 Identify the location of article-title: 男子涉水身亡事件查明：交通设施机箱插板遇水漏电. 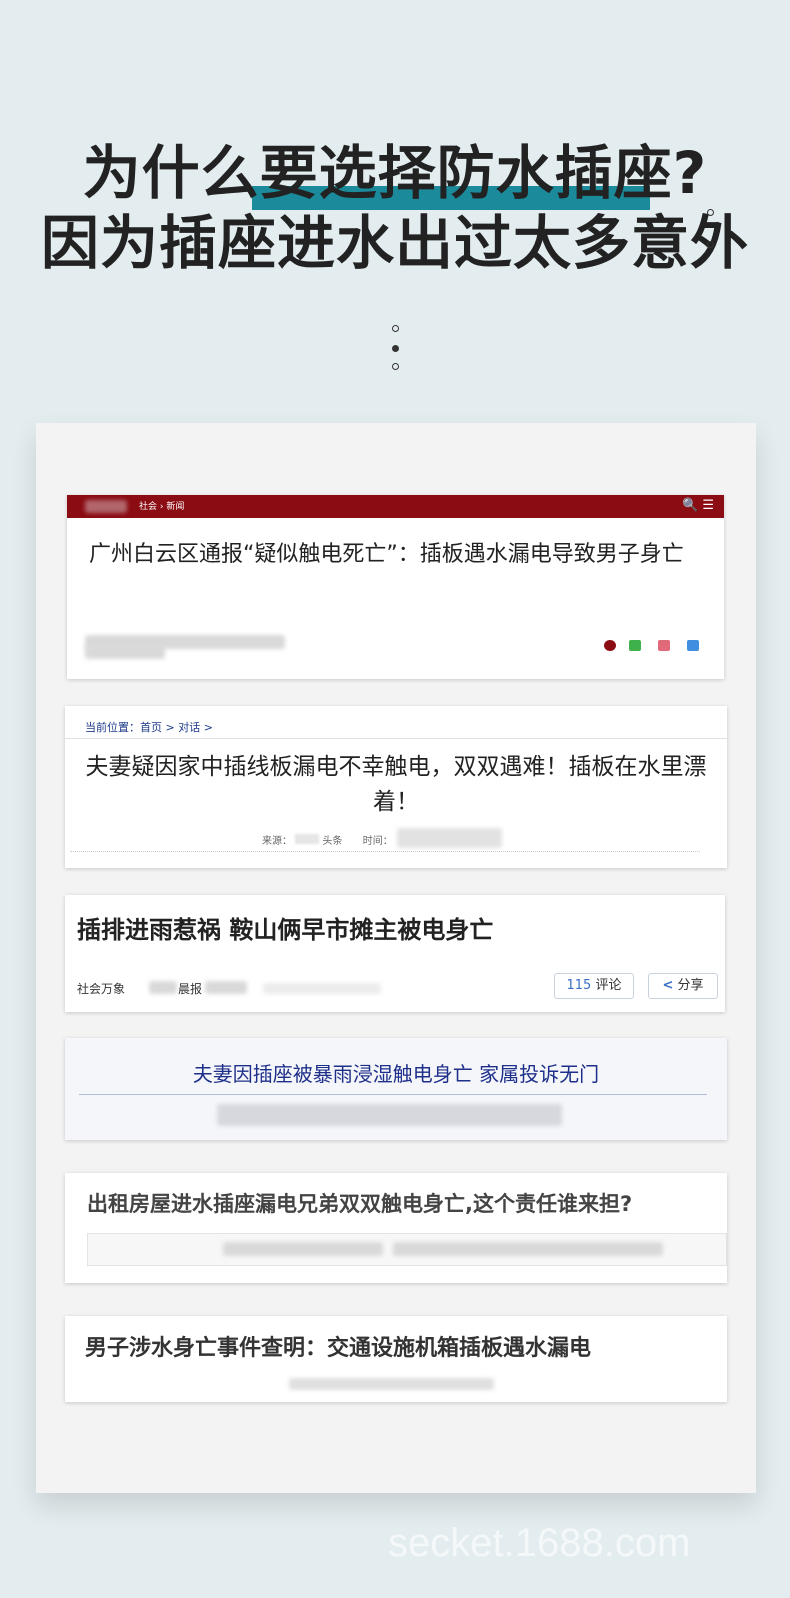
(338, 1349).